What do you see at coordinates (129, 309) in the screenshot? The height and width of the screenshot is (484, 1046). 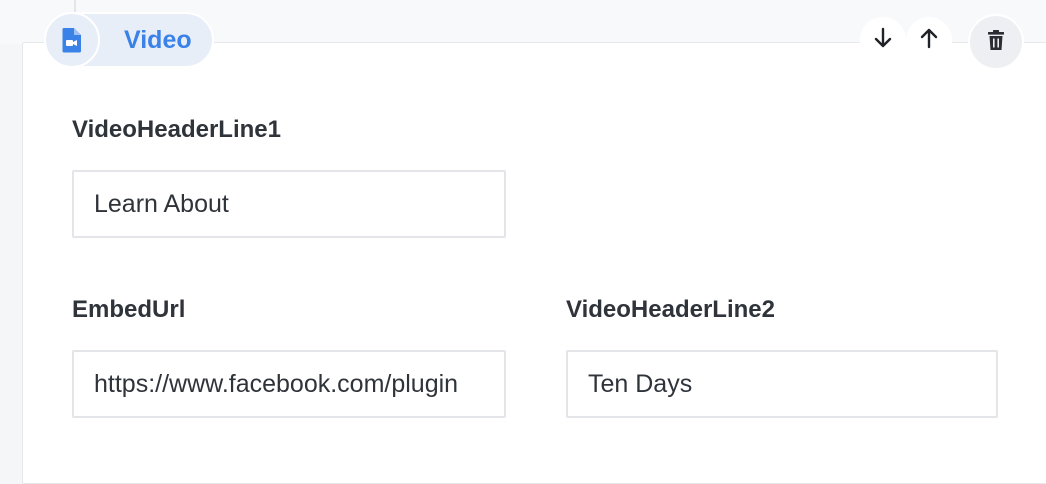 I see `embed-url-label: EmbedUrl` at bounding box center [129, 309].